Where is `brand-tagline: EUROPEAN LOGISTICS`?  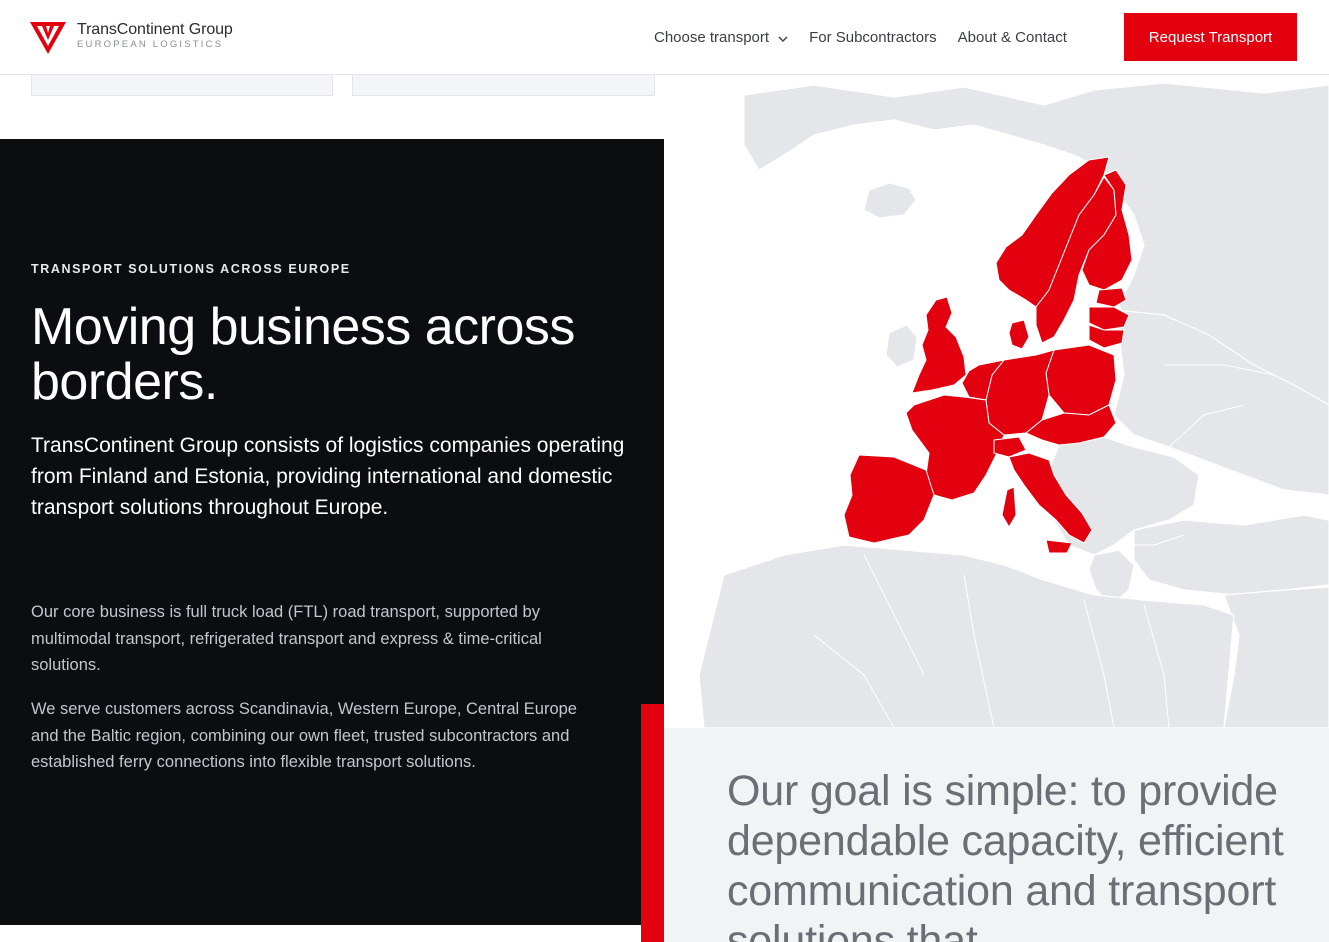
brand-tagline: EUROPEAN LOGISTICS is located at coordinates (150, 44).